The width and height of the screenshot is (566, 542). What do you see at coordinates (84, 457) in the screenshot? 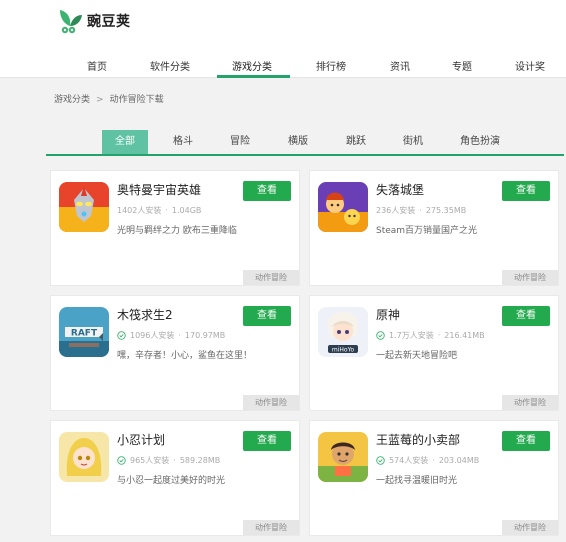
I see `shinobu-icon` at bounding box center [84, 457].